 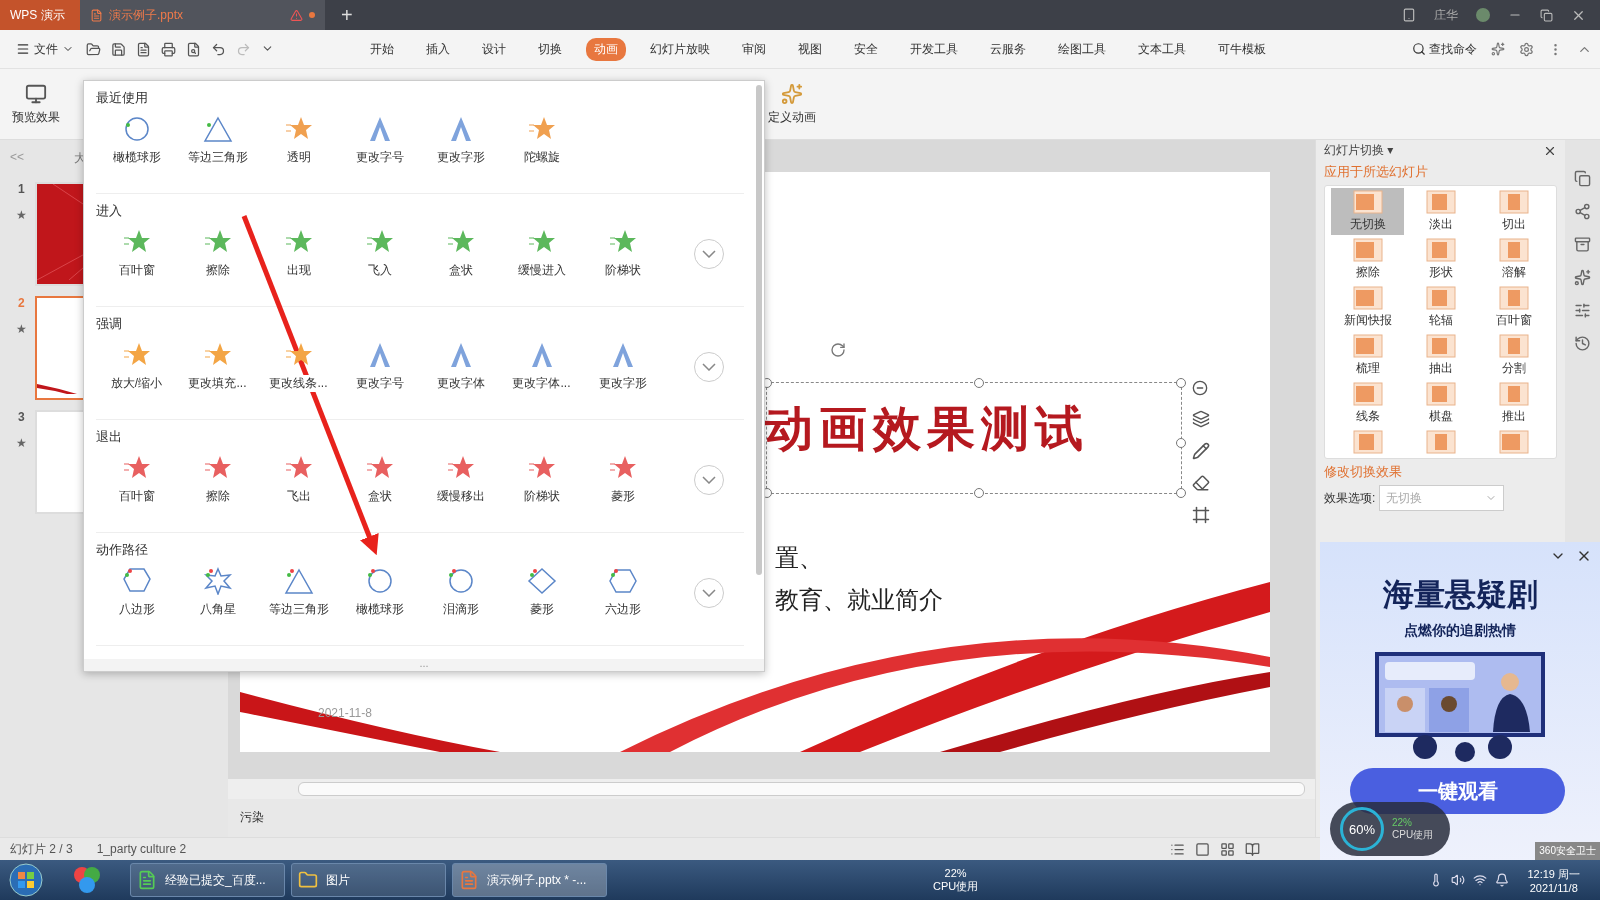 What do you see at coordinates (801, 789) in the screenshot?
I see `horizontal-scrollbar` at bounding box center [801, 789].